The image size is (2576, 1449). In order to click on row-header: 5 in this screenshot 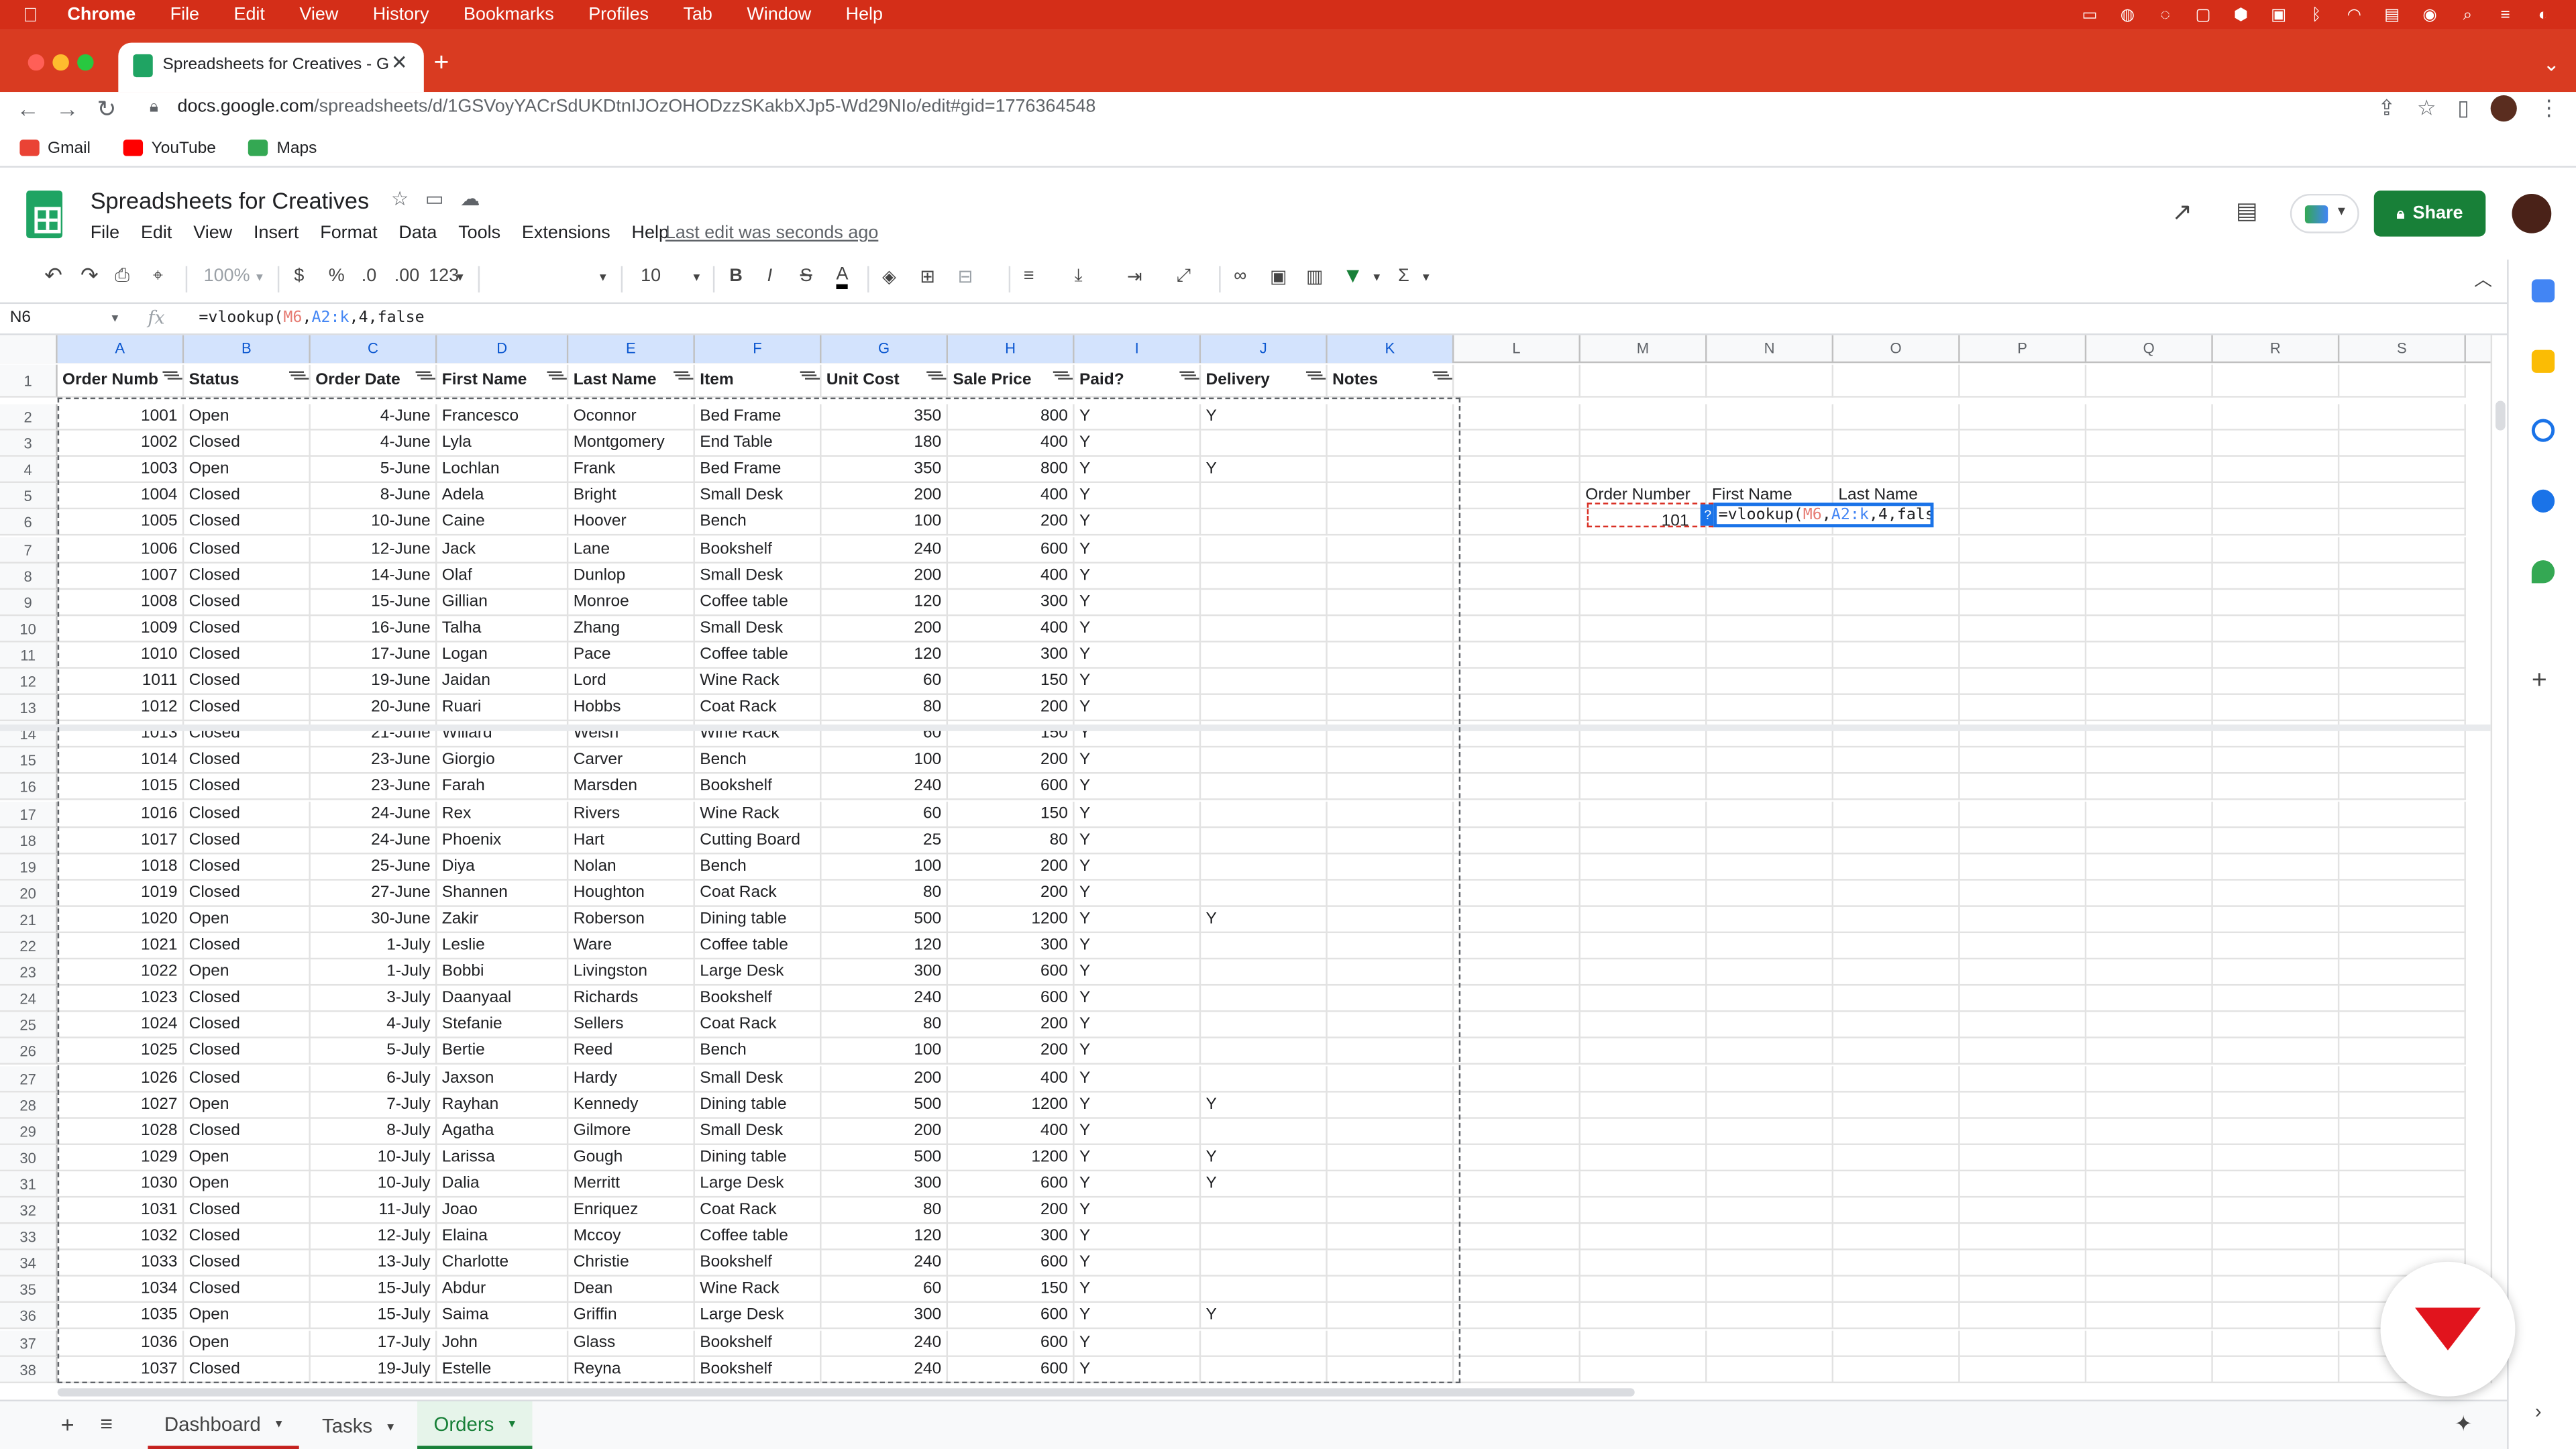, I will do `click(29, 497)`.